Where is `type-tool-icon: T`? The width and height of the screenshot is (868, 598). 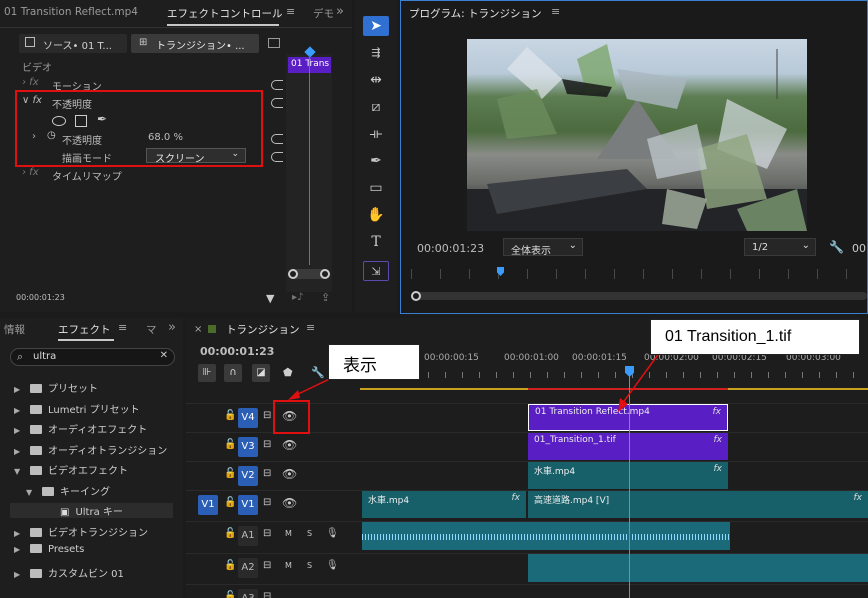 type-tool-icon: T is located at coordinates (376, 242).